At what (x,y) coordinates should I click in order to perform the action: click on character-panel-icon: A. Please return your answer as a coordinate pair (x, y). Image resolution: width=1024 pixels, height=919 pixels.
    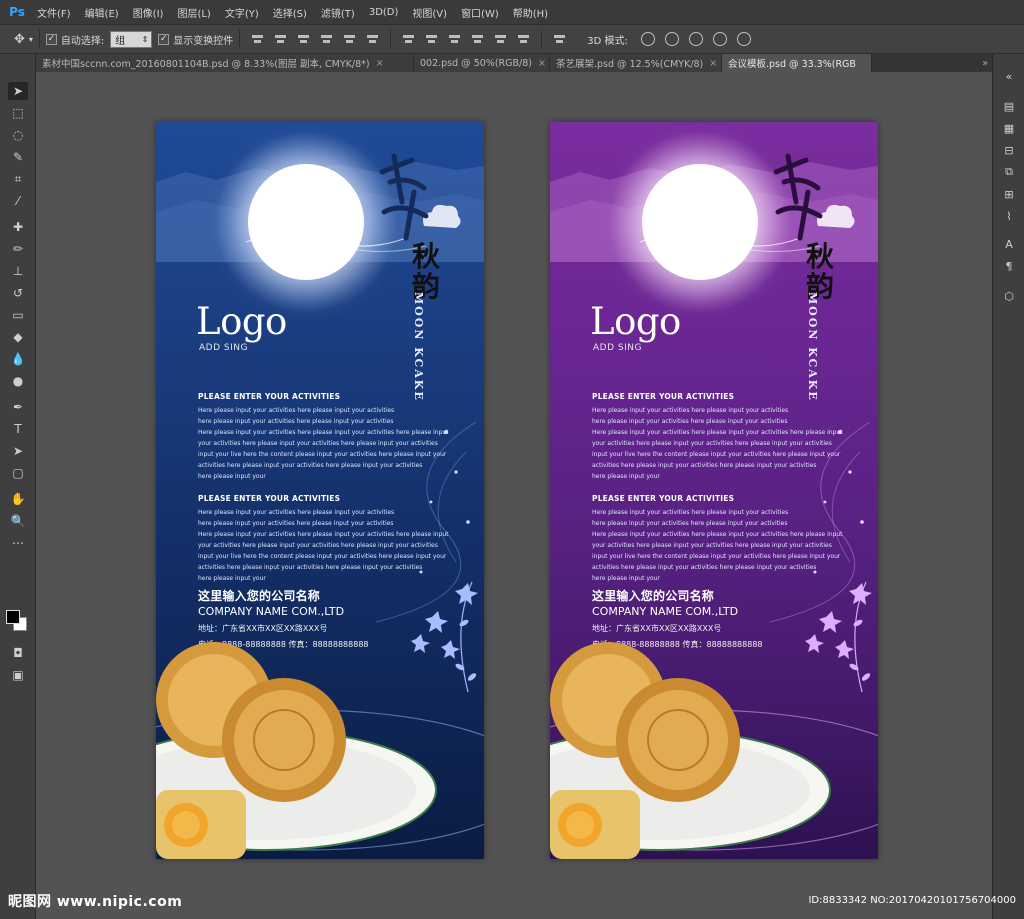
    Looking at the image, I should click on (1009, 244).